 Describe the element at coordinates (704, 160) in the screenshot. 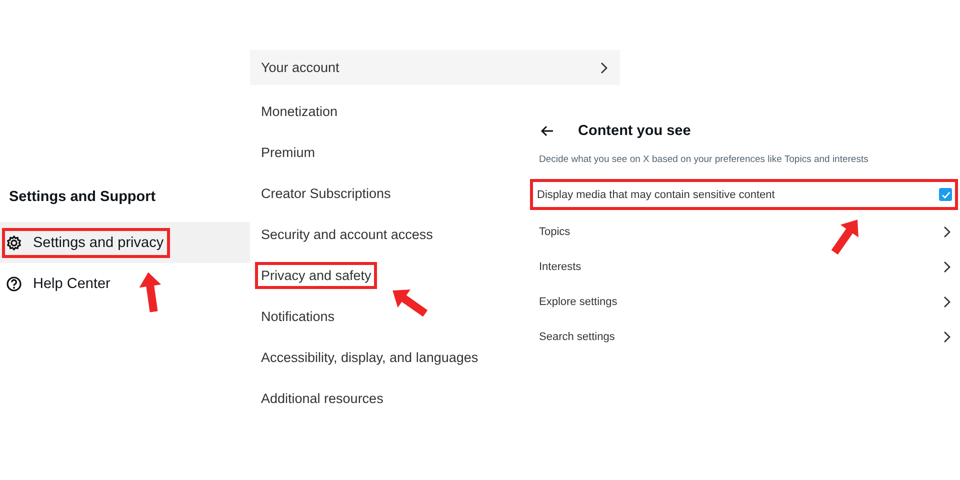

I see `description: Decide what you see on X based on your preferences like Topics and interests` at that location.